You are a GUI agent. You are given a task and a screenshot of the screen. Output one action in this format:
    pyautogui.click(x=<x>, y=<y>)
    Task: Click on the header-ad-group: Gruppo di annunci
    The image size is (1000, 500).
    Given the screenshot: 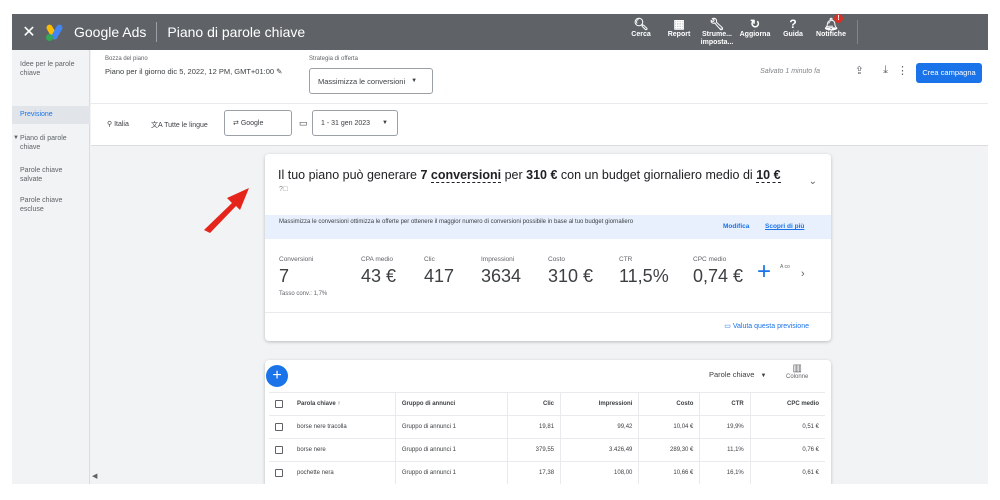 What is the action you would take?
    pyautogui.click(x=451, y=404)
    